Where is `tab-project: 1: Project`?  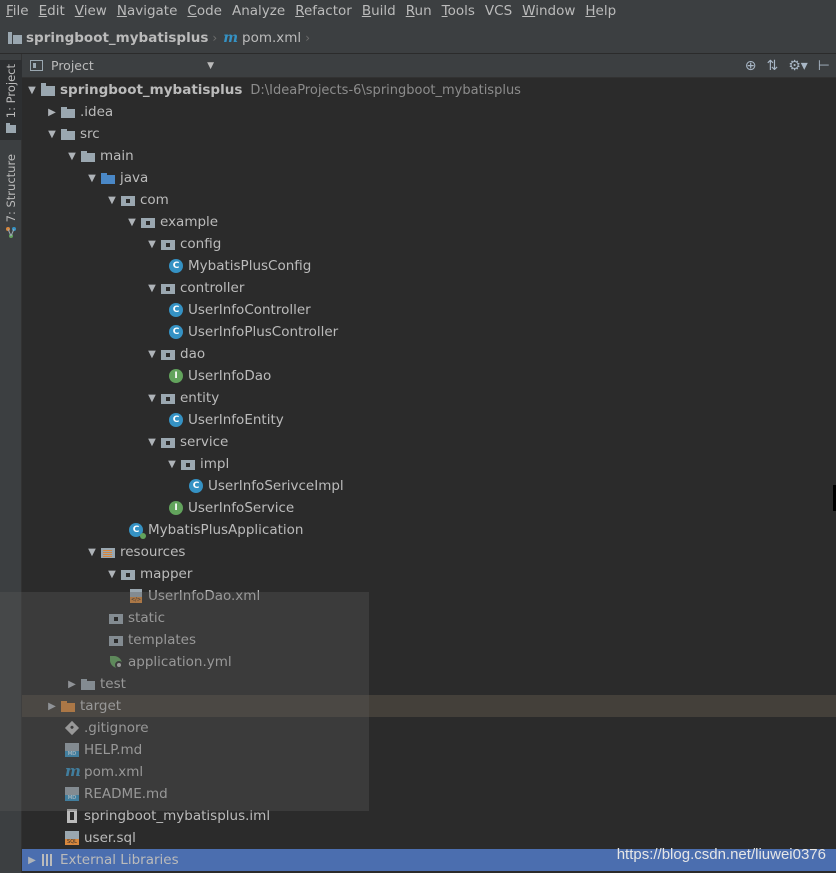
tab-project: 1: Project is located at coordinates (11, 100).